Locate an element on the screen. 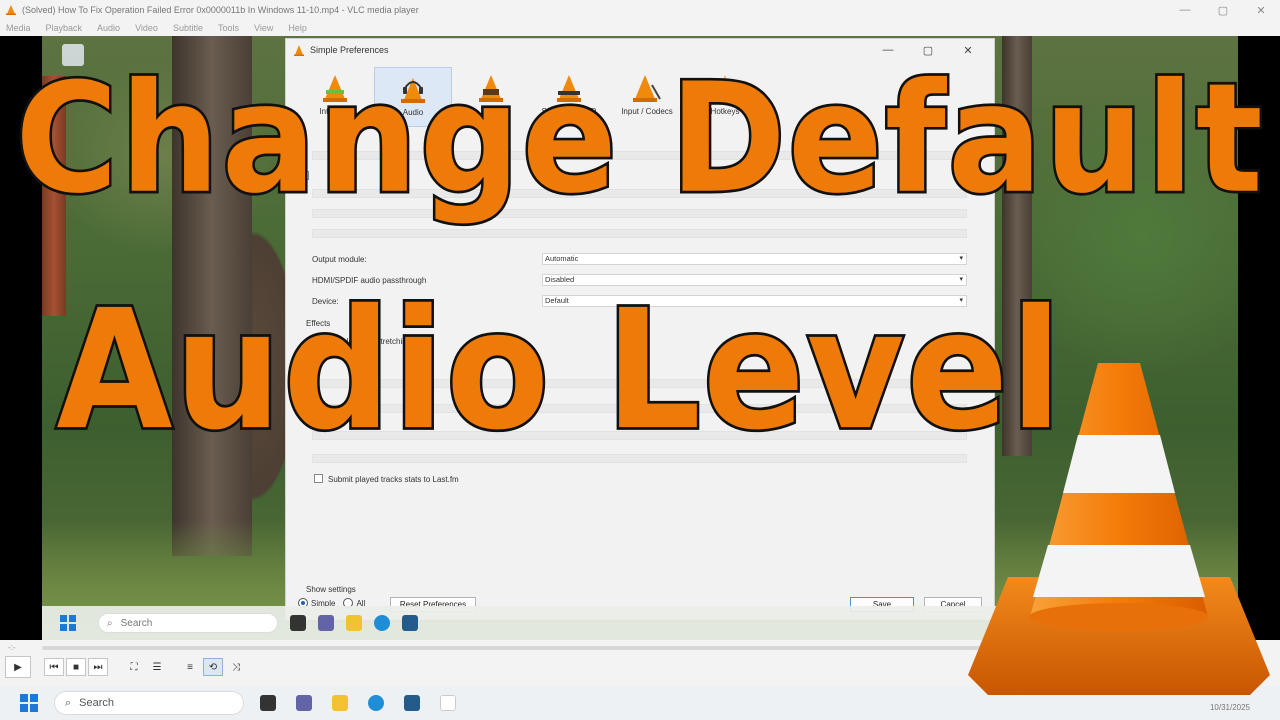  menu-view: View is located at coordinates (263, 28).